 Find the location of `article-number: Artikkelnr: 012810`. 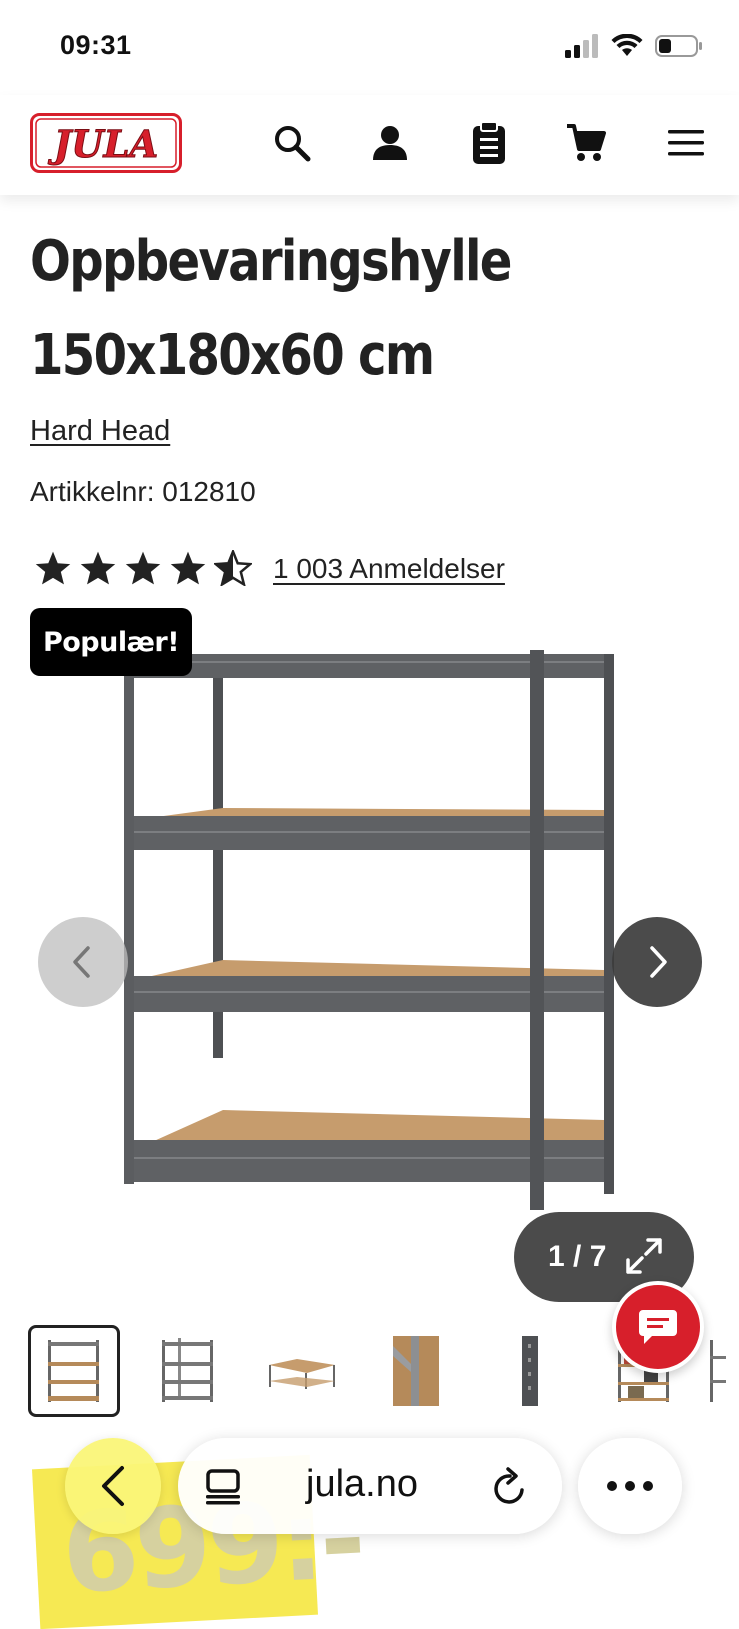

article-number: Artikkelnr: 012810 is located at coordinates (143, 492).